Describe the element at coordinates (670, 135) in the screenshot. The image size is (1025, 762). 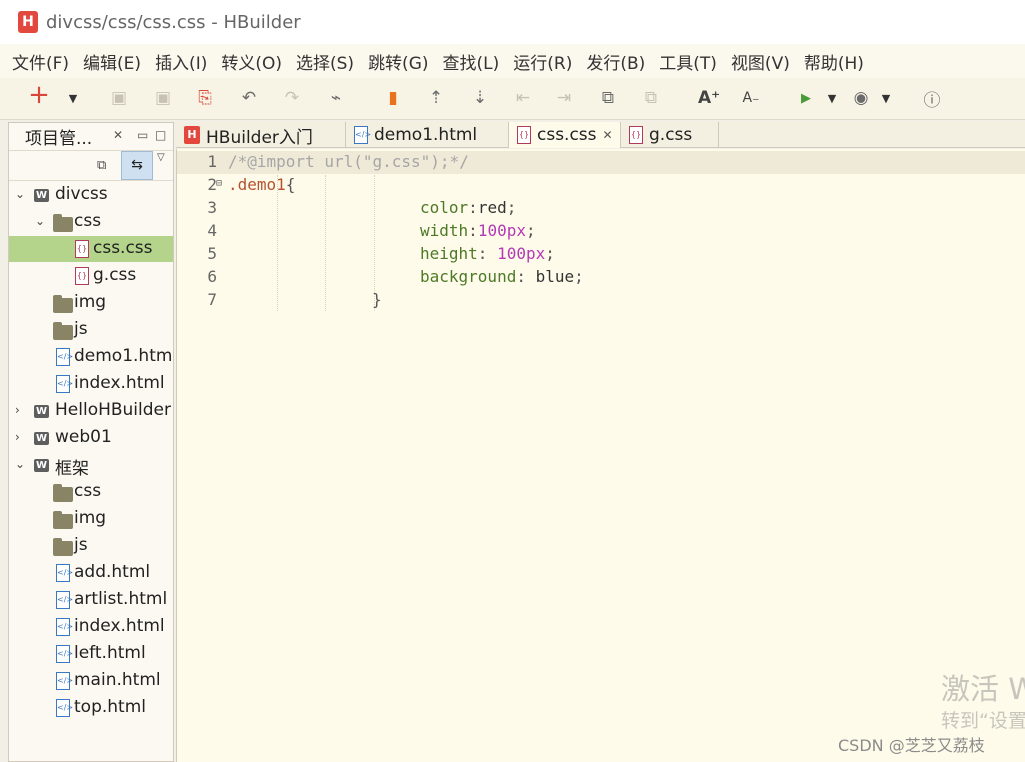
I see `tab-g-css: {} g.css` at that location.